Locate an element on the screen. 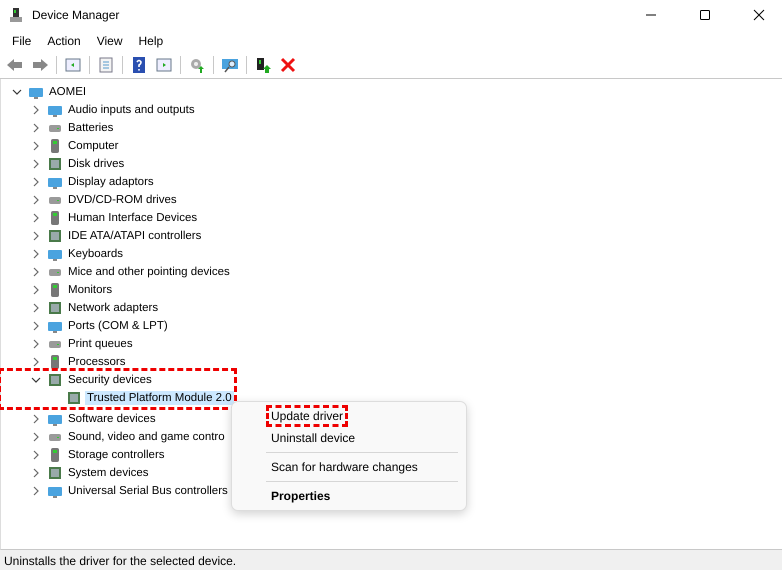 The image size is (782, 570). maximize-icon is located at coordinates (705, 15).